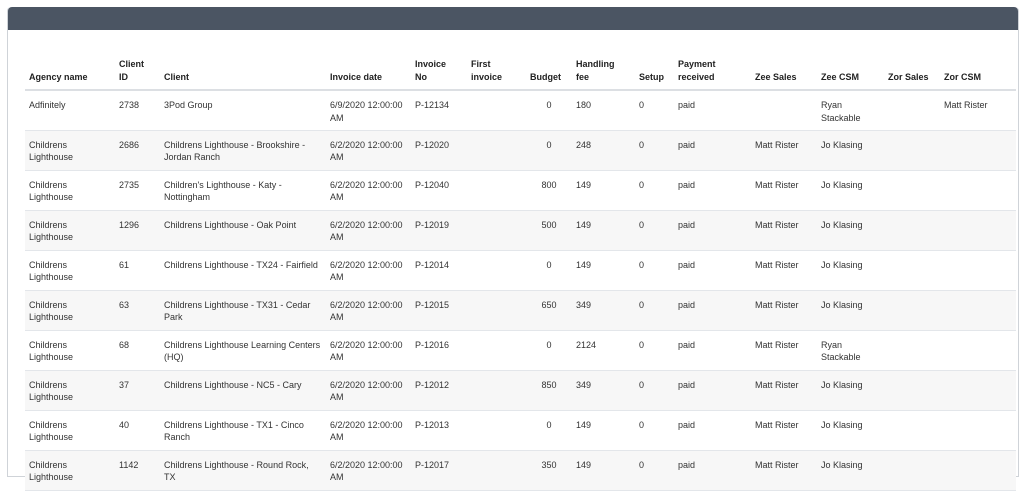 Image resolution: width=1024 pixels, height=491 pixels. What do you see at coordinates (603, 150) in the screenshot?
I see `table-cell: 248` at bounding box center [603, 150].